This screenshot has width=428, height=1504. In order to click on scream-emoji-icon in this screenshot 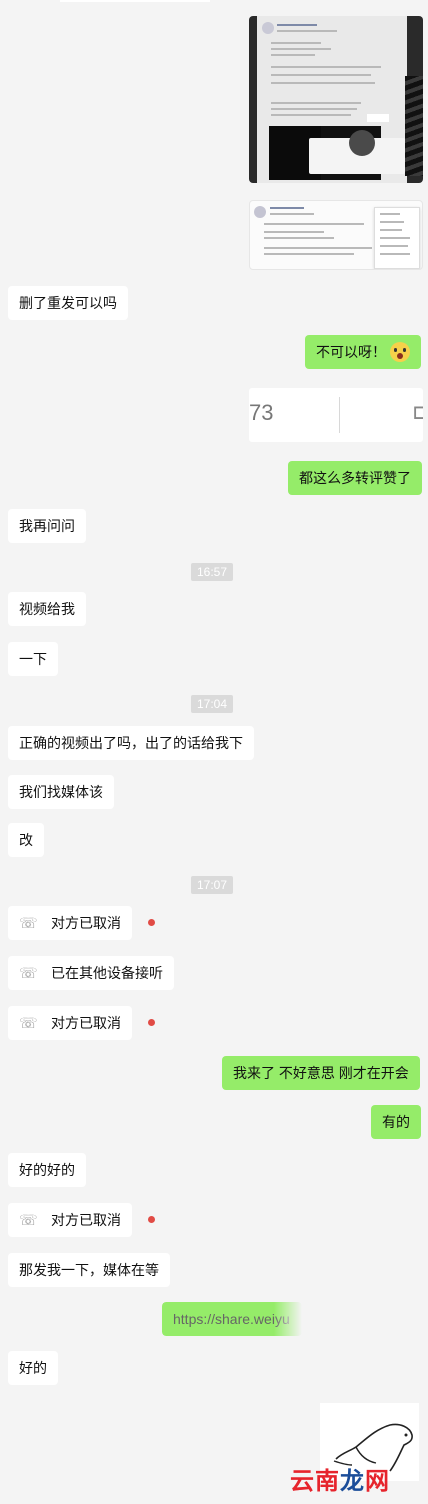, I will do `click(400, 352)`.